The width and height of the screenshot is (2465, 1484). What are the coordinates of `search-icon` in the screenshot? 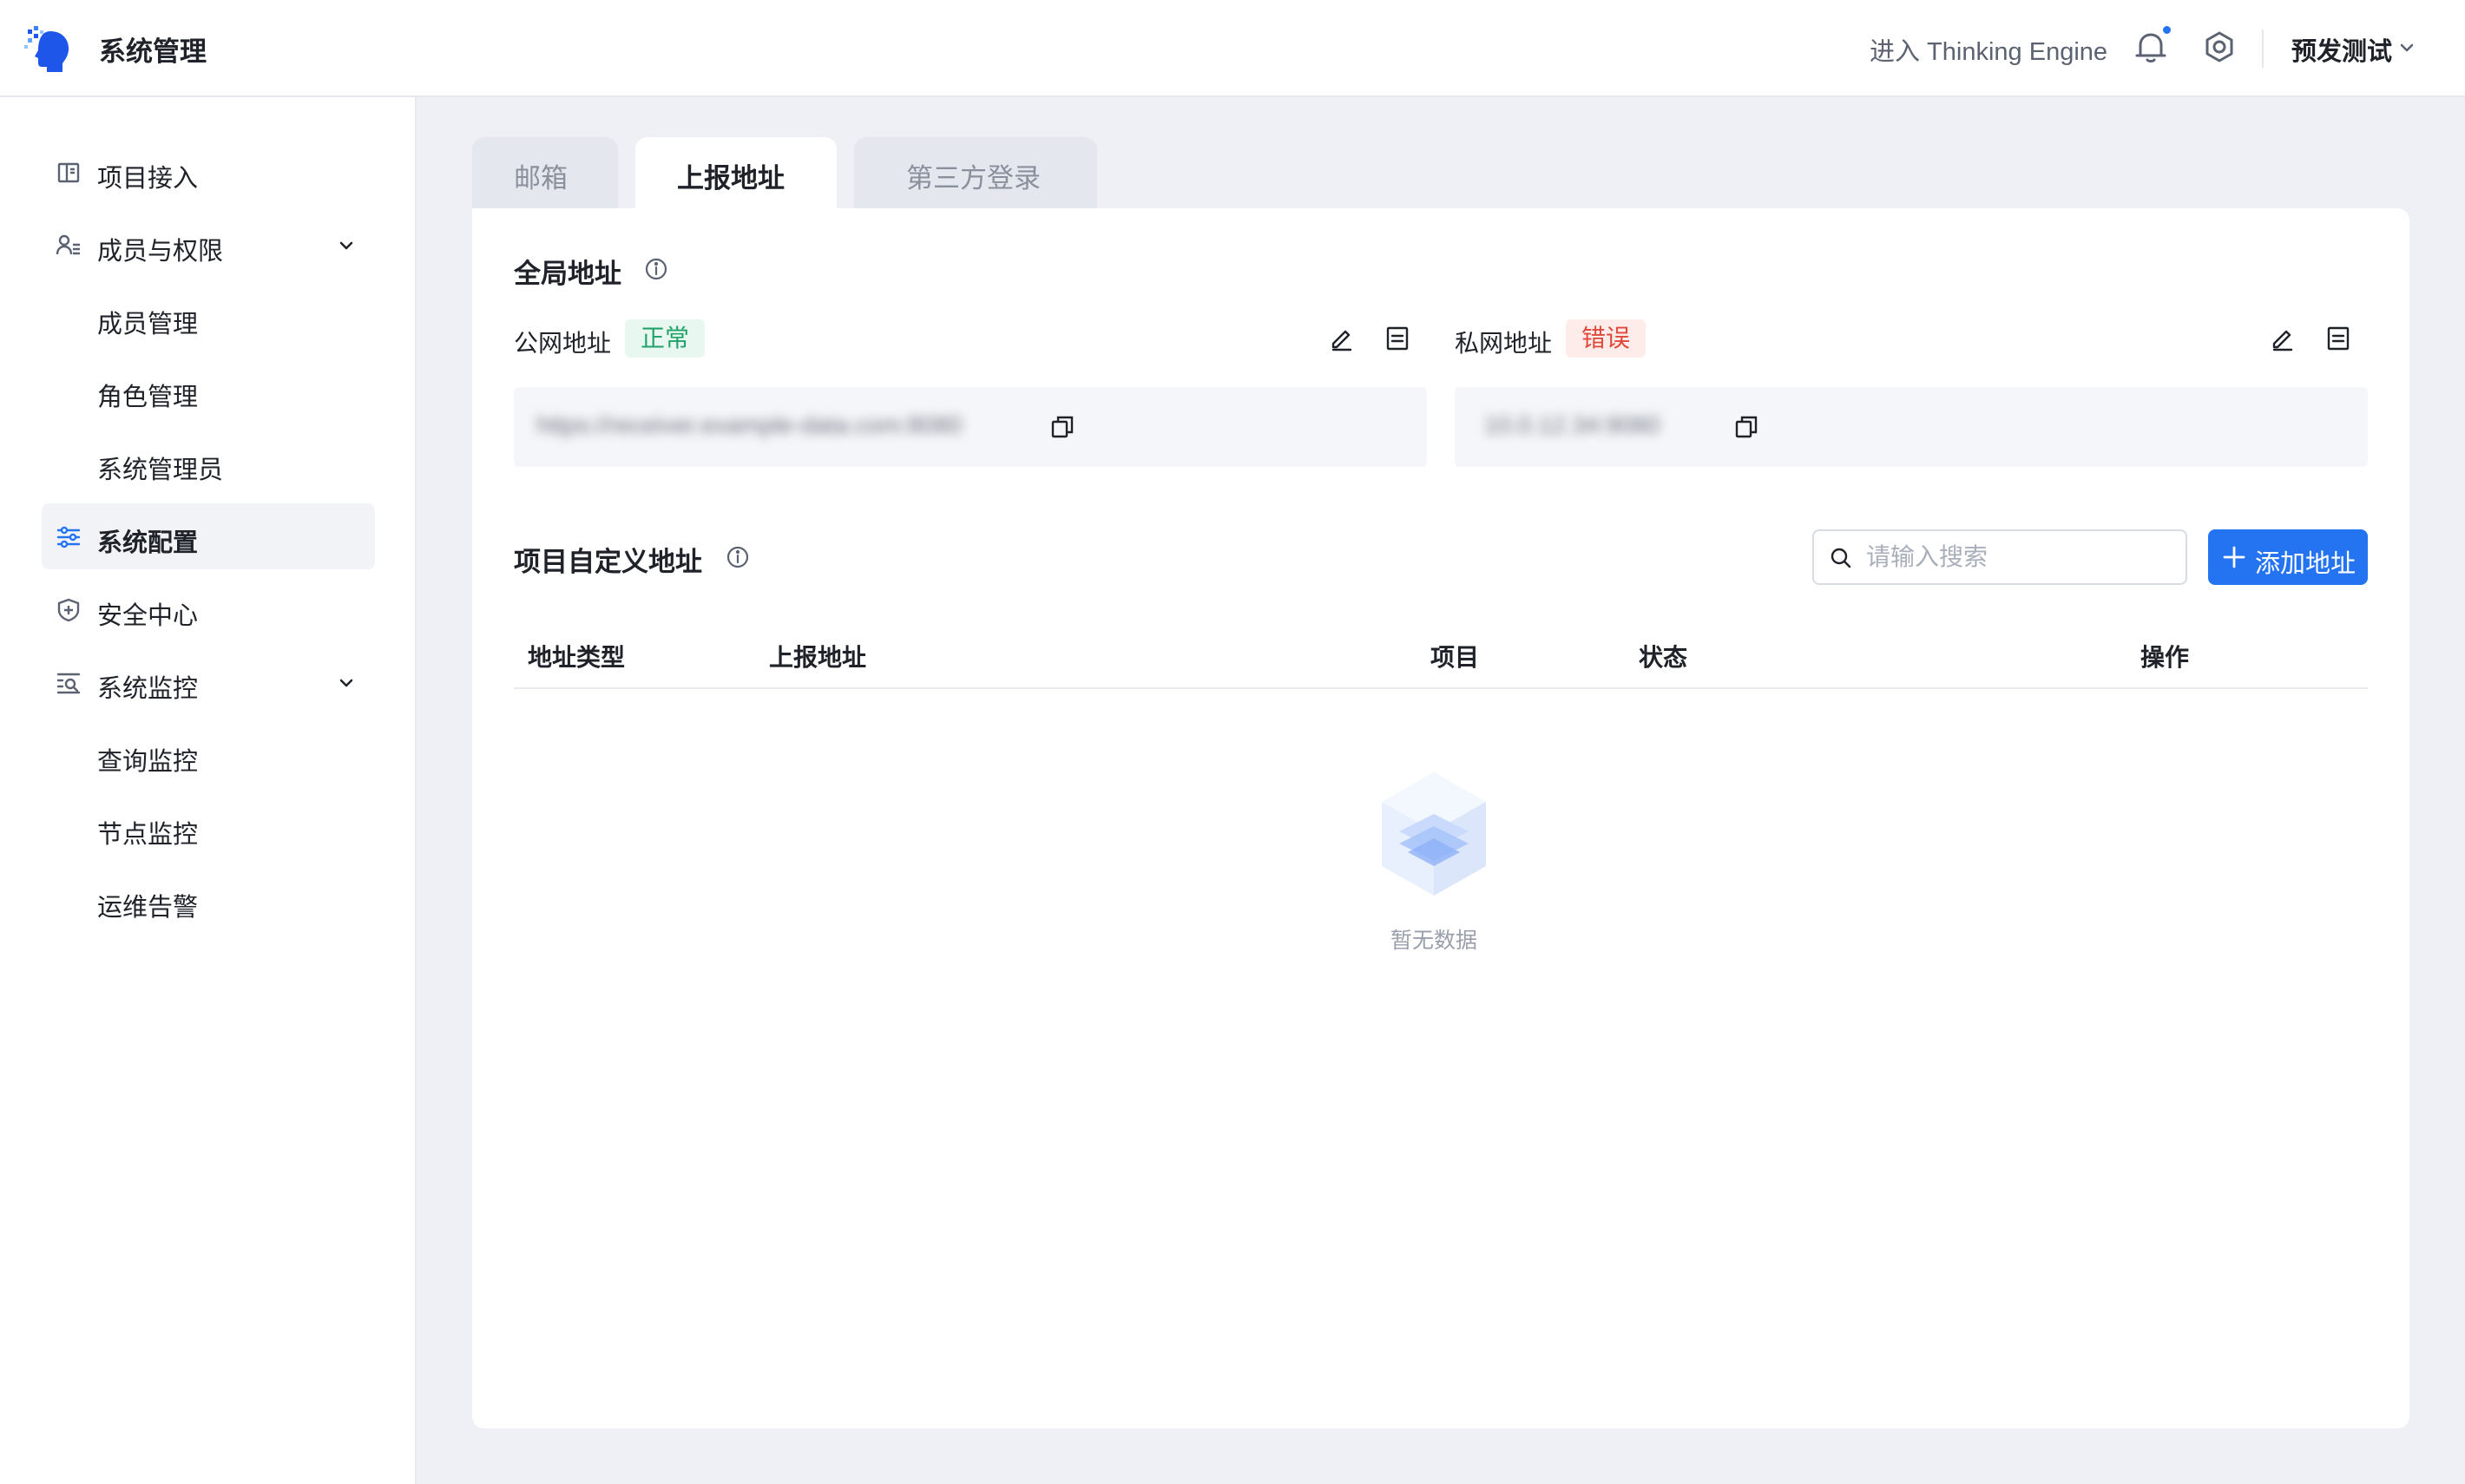 It's located at (1841, 558).